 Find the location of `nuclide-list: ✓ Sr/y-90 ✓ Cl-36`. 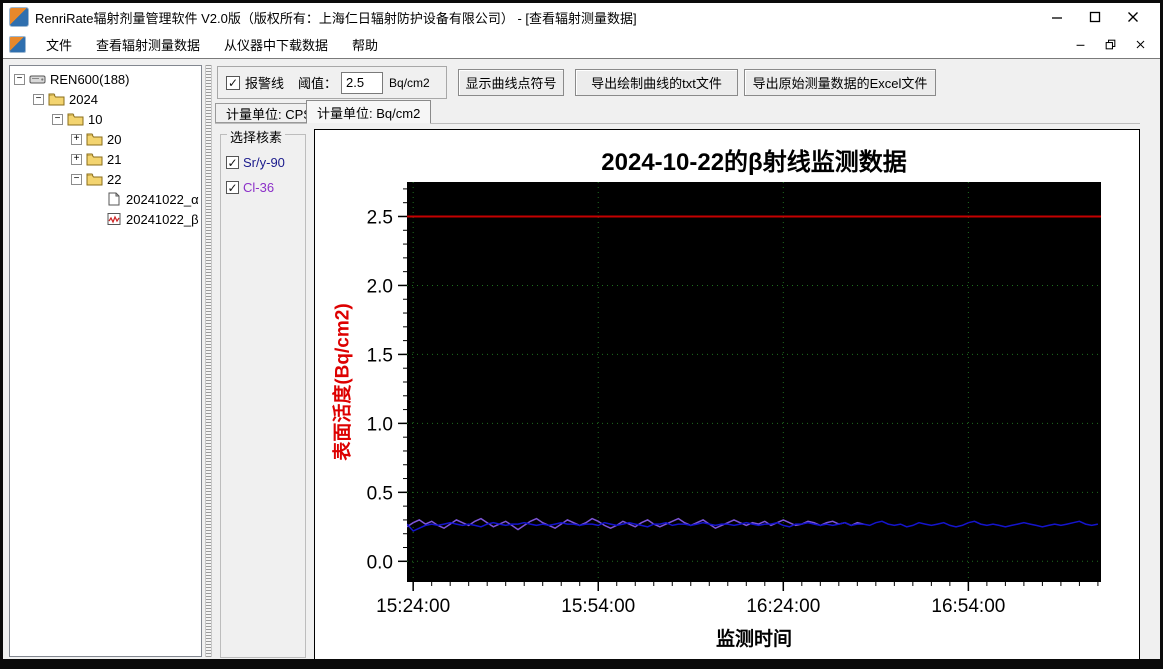

nuclide-list: ✓ Sr/y-90 ✓ Cl-36 is located at coordinates (263, 175).